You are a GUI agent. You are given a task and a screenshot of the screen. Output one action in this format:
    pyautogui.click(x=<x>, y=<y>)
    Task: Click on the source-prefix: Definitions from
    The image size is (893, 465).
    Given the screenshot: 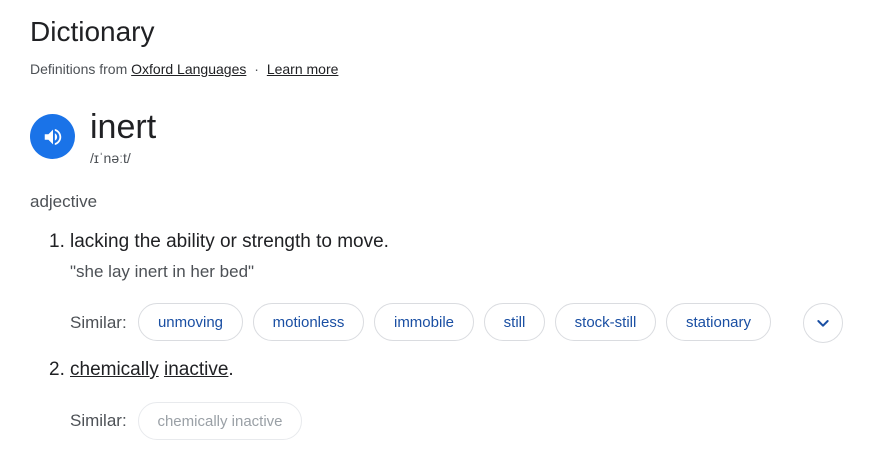 What is the action you would take?
    pyautogui.click(x=79, y=69)
    